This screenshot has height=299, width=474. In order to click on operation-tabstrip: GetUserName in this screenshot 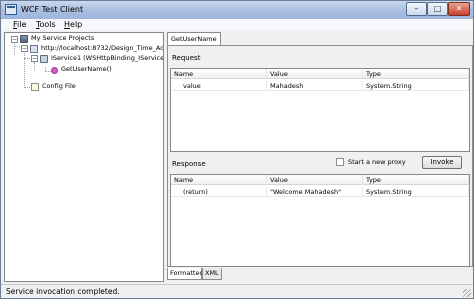, I will do `click(320, 38)`.